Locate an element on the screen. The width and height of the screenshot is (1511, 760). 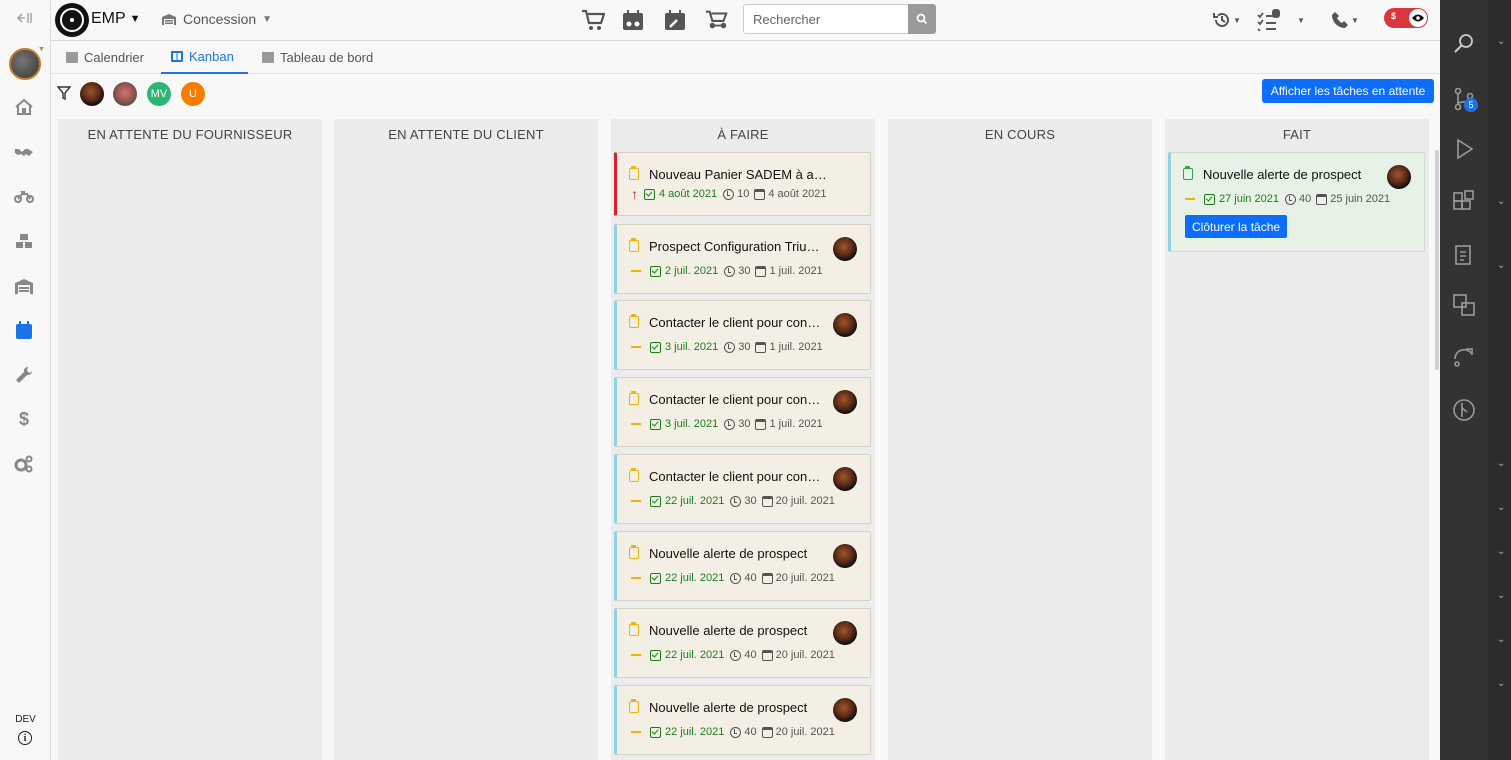
created-date-text: 1 juil. 2021 is located at coordinates (796, 424).